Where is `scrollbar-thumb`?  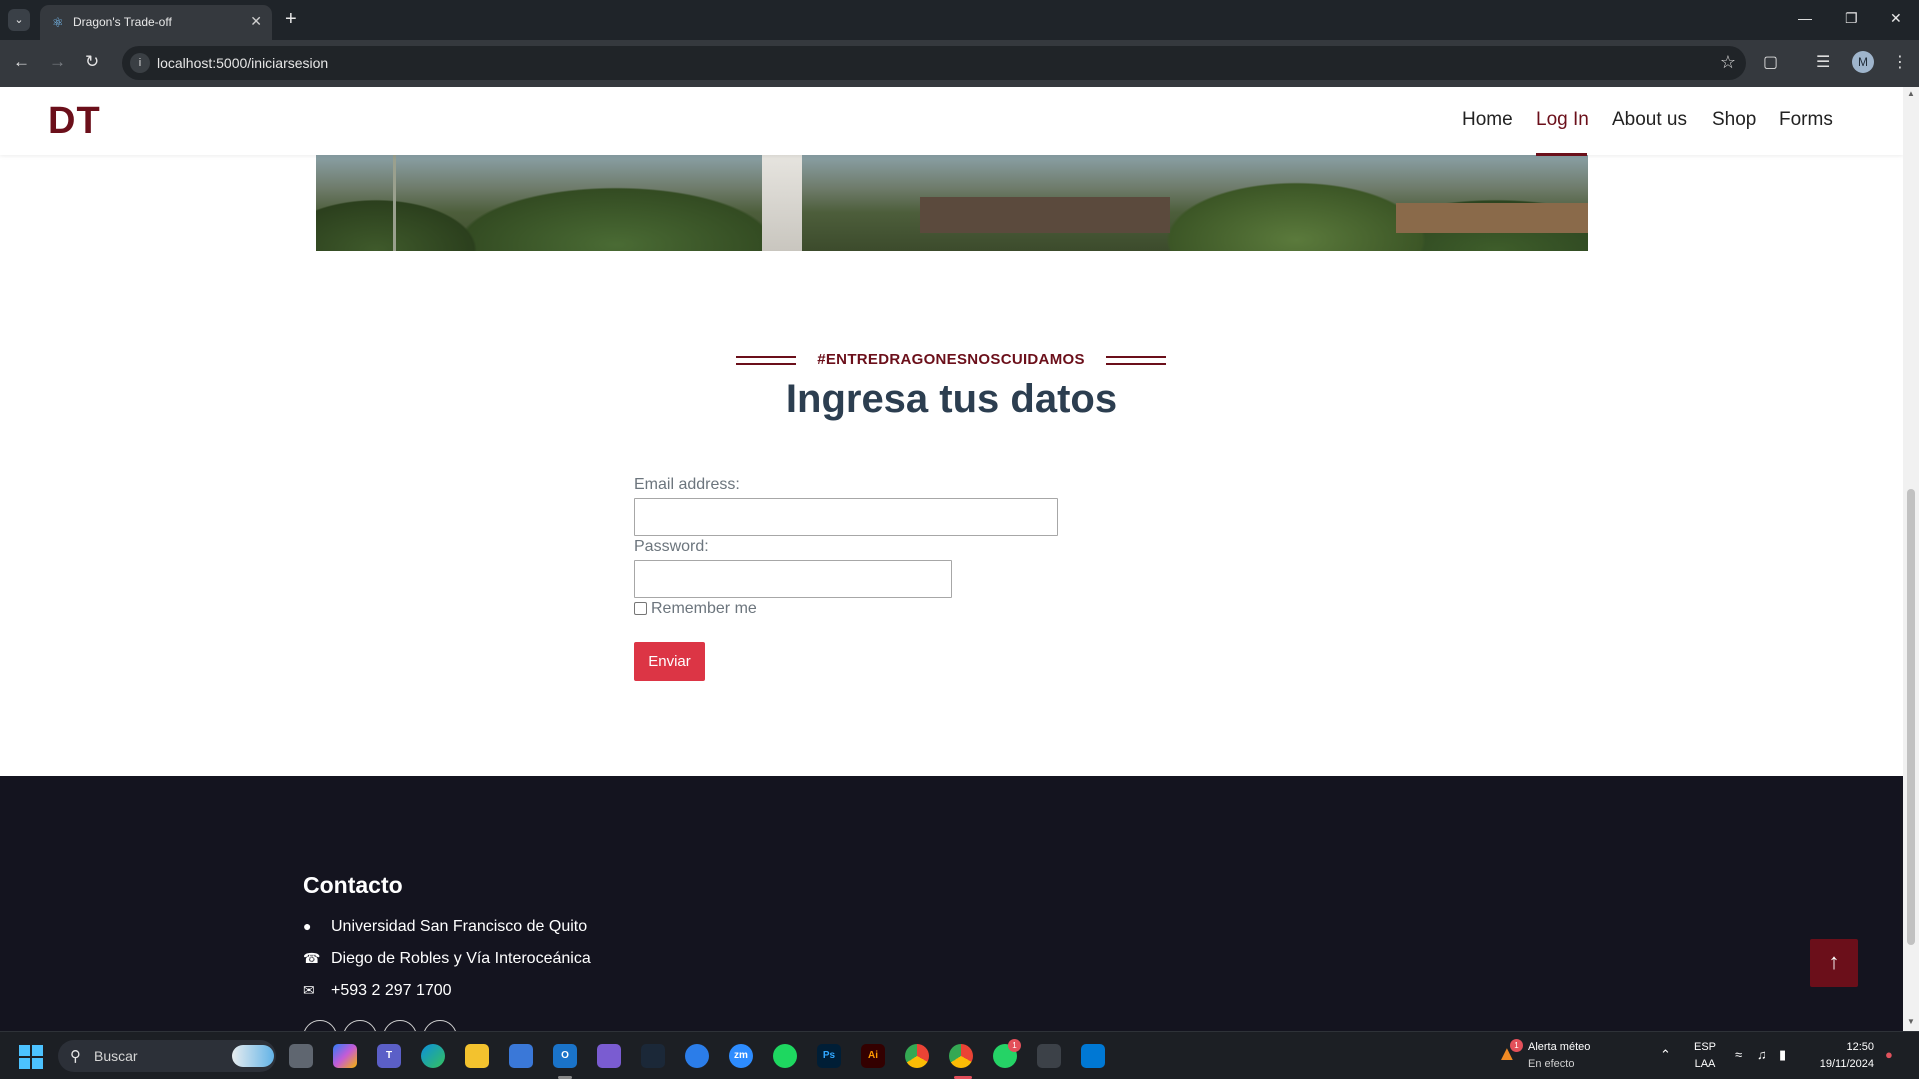 scrollbar-thumb is located at coordinates (1911, 717).